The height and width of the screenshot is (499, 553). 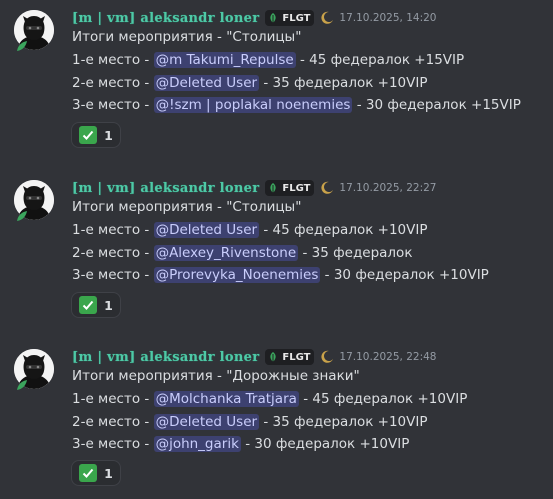 I want to click on reward-text: - 45 федералок +15VIP, so click(x=380, y=60).